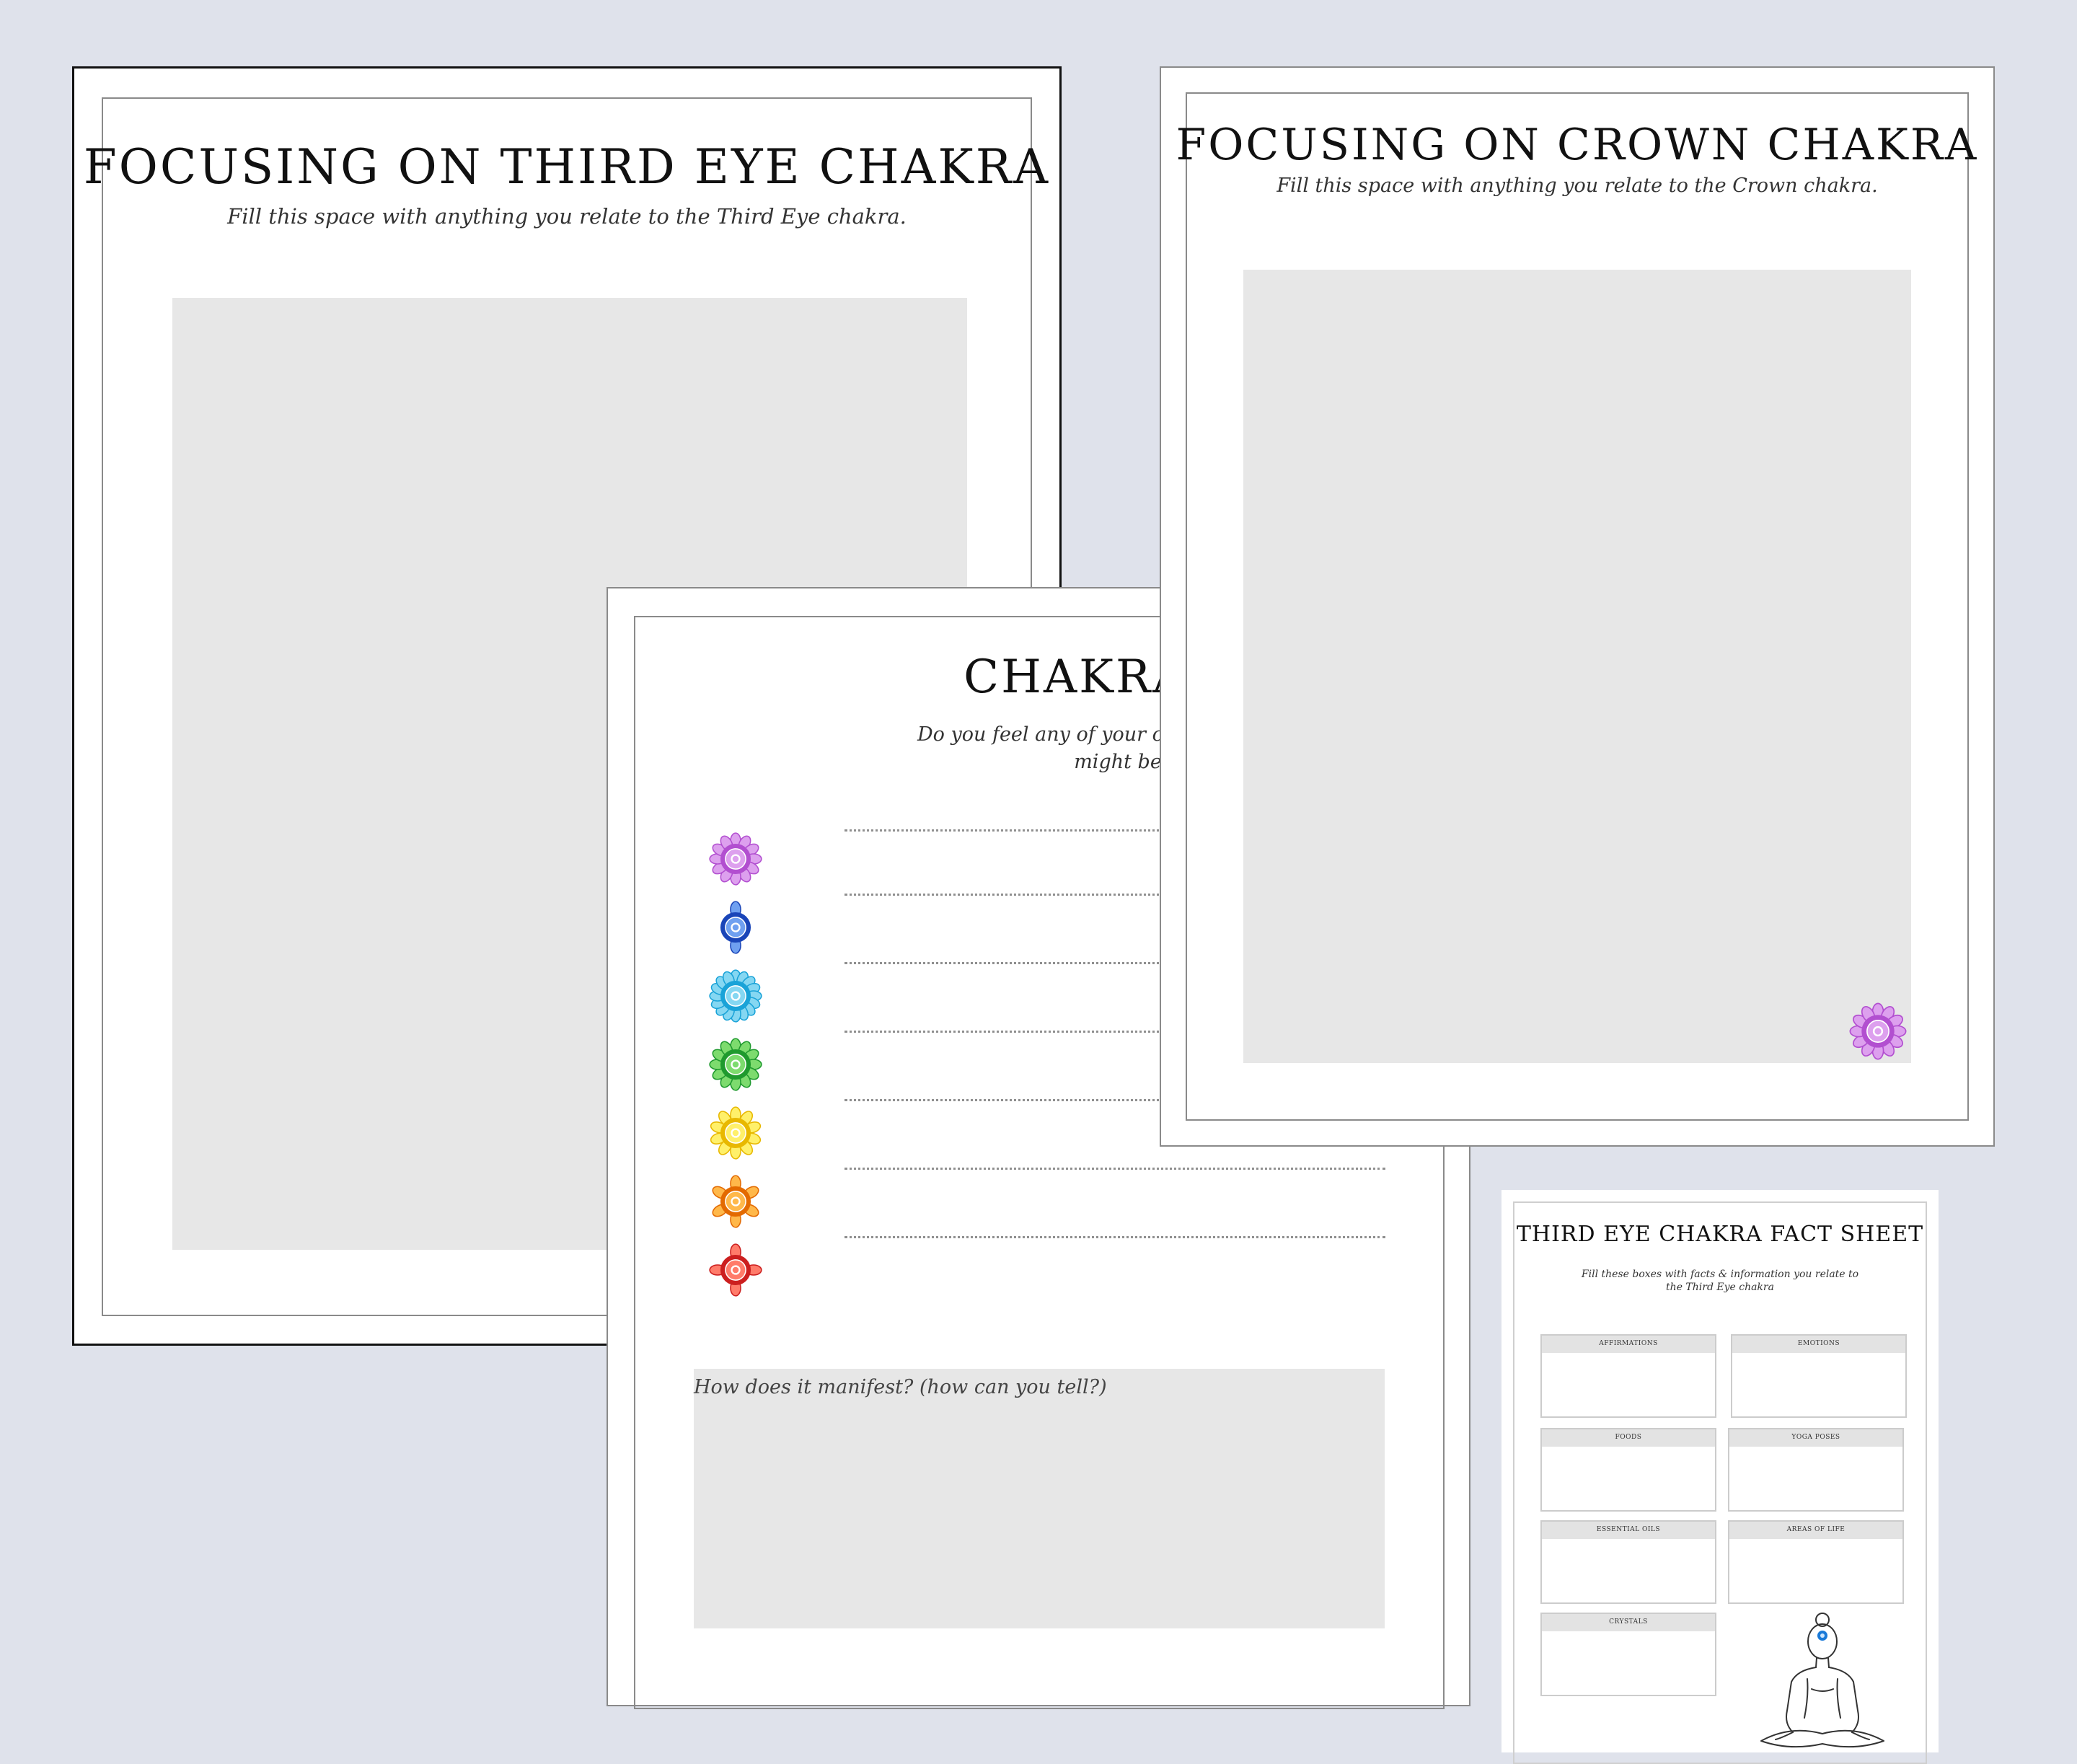 The width and height of the screenshot is (2077, 1764). Describe the element at coordinates (1628, 1470) in the screenshot. I see `fact-box-foods: FOODS` at that location.